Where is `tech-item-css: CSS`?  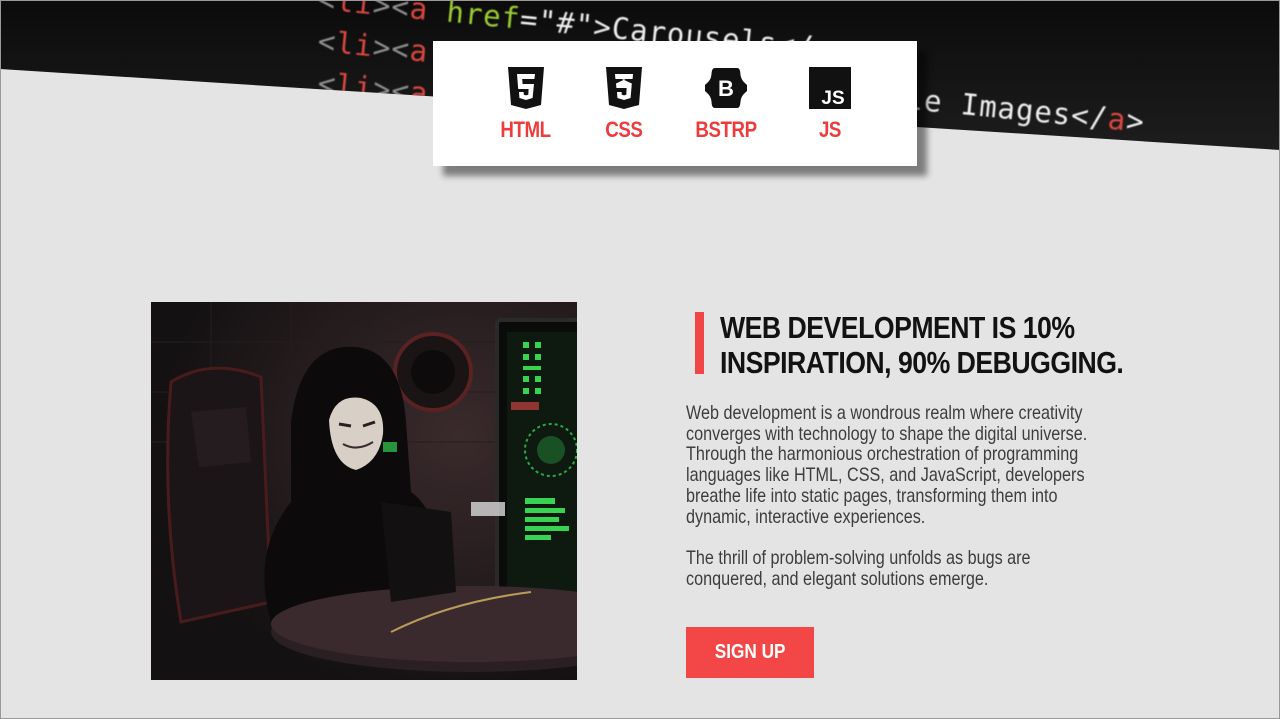
tech-item-css: CSS is located at coordinates (624, 104).